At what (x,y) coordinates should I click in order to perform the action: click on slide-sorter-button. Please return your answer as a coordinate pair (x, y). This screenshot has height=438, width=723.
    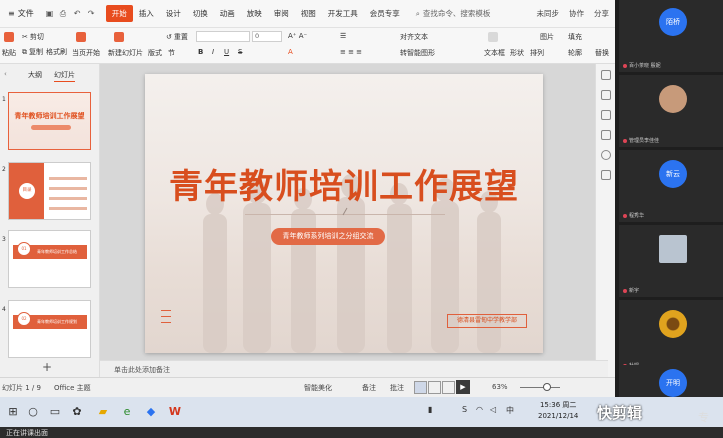
    Looking at the image, I should click on (434, 387).